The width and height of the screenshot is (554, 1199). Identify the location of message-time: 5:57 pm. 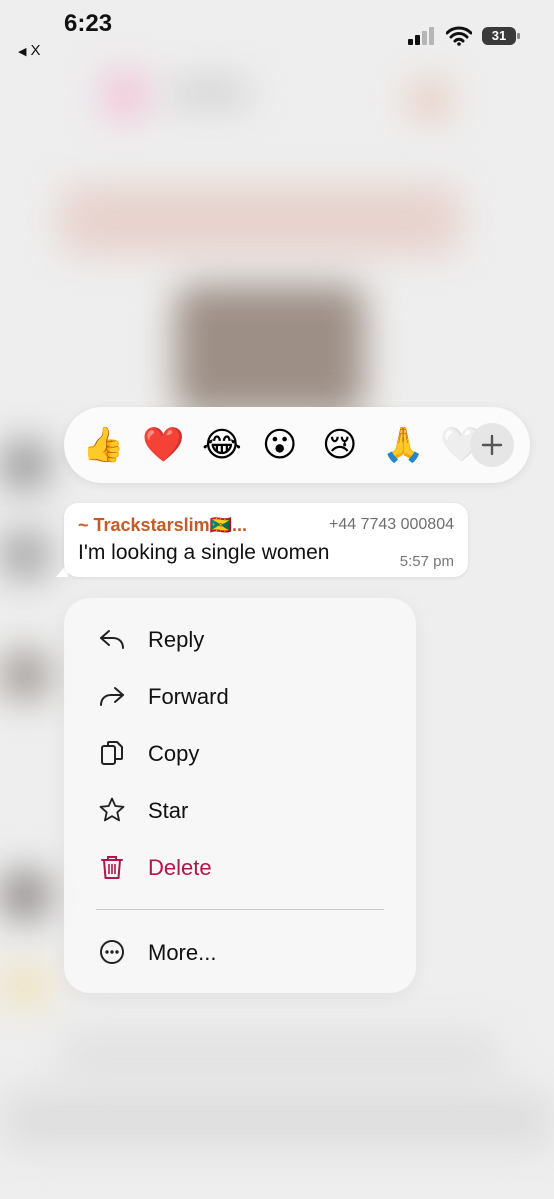
(426, 561).